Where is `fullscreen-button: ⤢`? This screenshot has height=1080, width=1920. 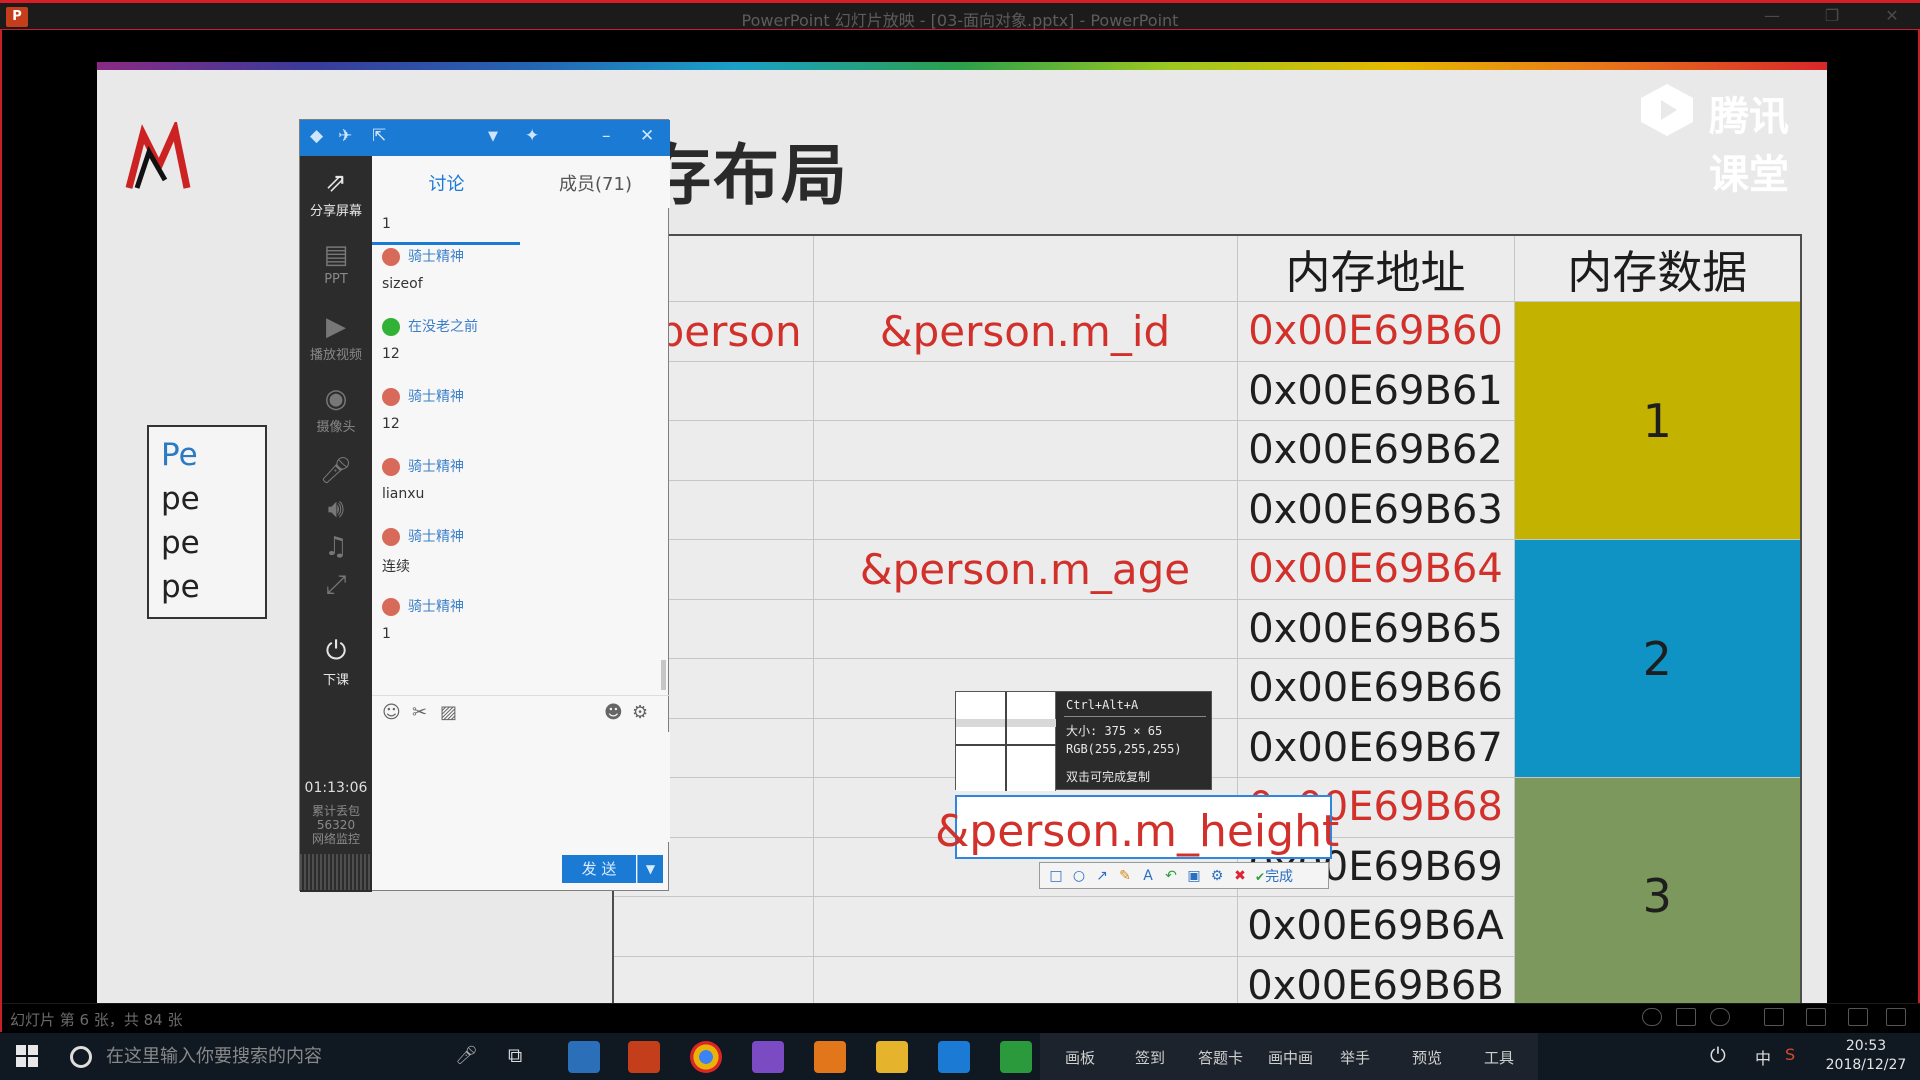
fullscreen-button: ⤢ is located at coordinates (336, 586).